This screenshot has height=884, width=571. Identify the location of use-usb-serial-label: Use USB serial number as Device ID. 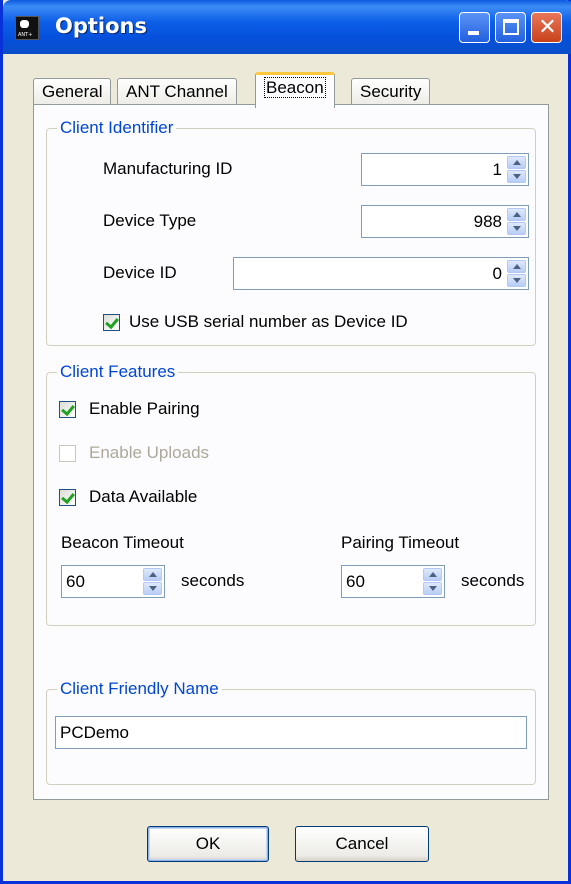
(268, 322).